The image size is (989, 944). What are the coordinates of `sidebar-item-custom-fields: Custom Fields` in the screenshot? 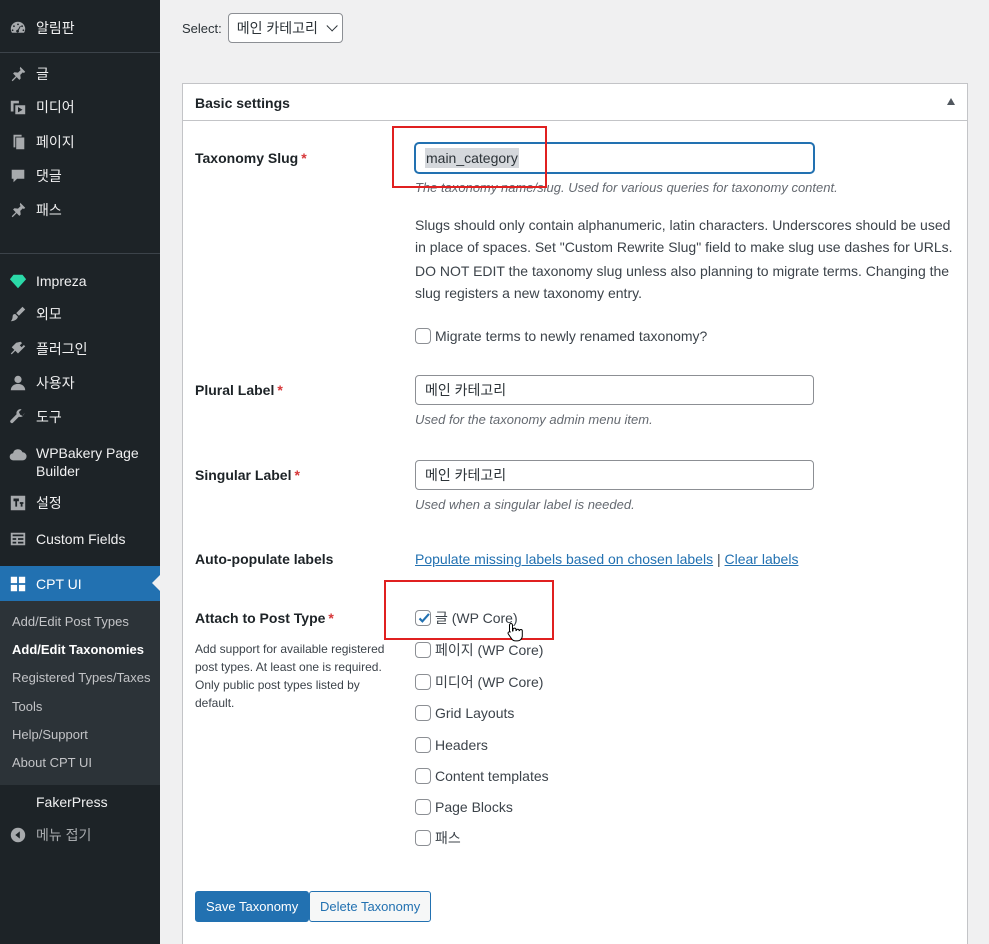 It's located at (80, 539).